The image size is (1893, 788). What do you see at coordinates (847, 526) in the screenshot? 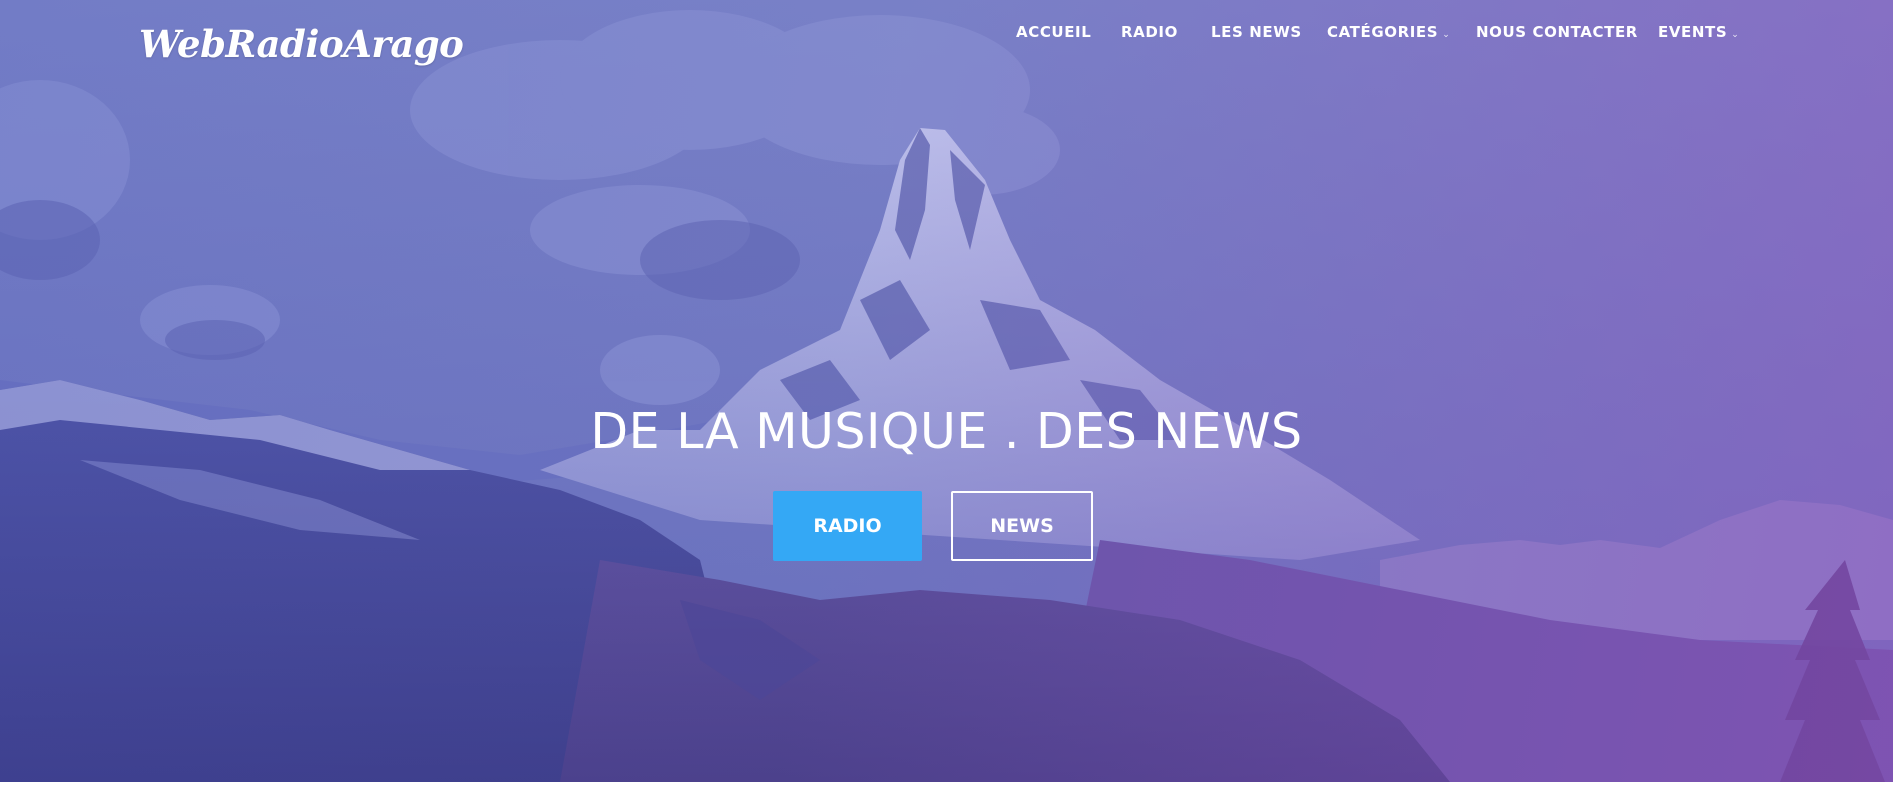
I see `radio-button: RADIO` at bounding box center [847, 526].